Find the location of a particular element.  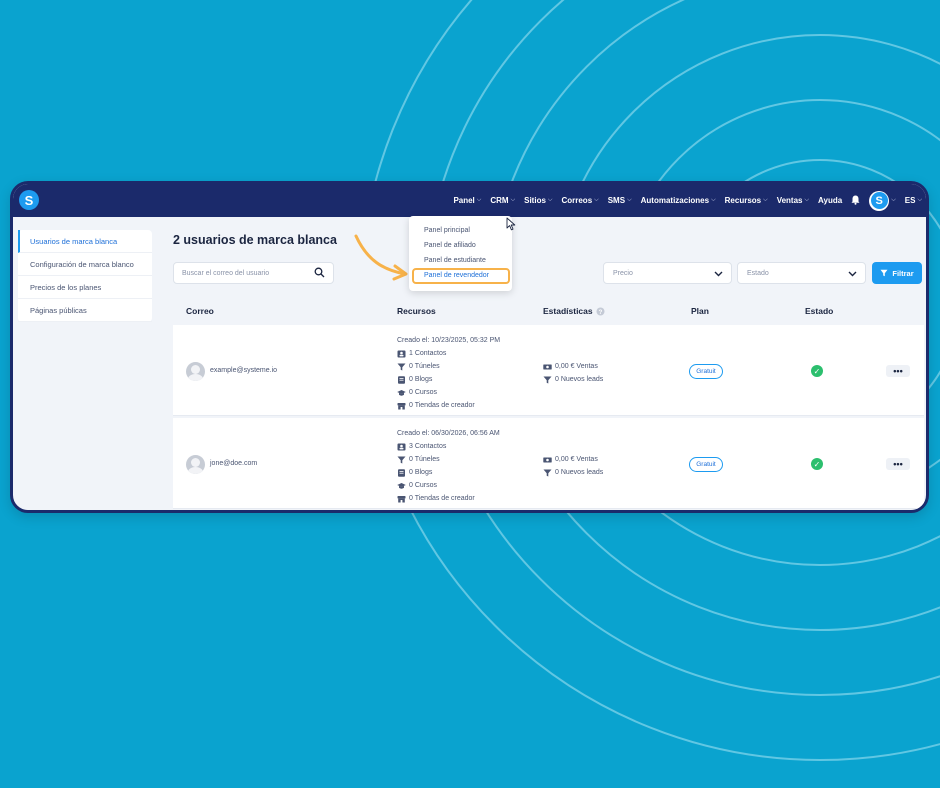

menu-item-panel-estudiante: Panel de estudiante is located at coordinates (455, 260).